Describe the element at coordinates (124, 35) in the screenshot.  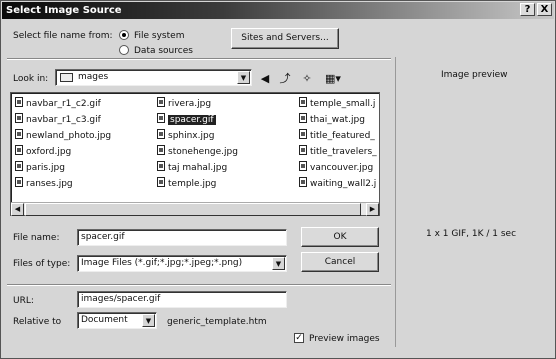
I see `file-system-radio` at that location.